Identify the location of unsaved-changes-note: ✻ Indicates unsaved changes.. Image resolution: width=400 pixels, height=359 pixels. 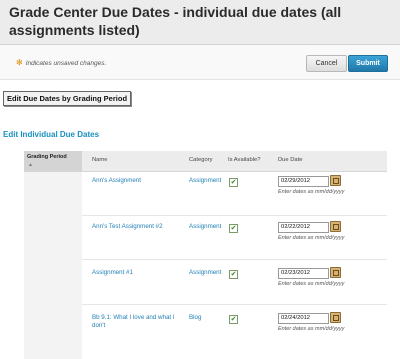
(61, 62).